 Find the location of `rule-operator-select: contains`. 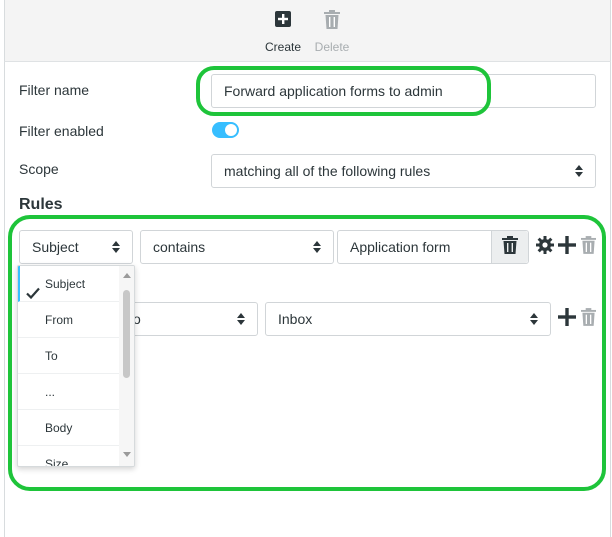

rule-operator-select: contains is located at coordinates (237, 247).